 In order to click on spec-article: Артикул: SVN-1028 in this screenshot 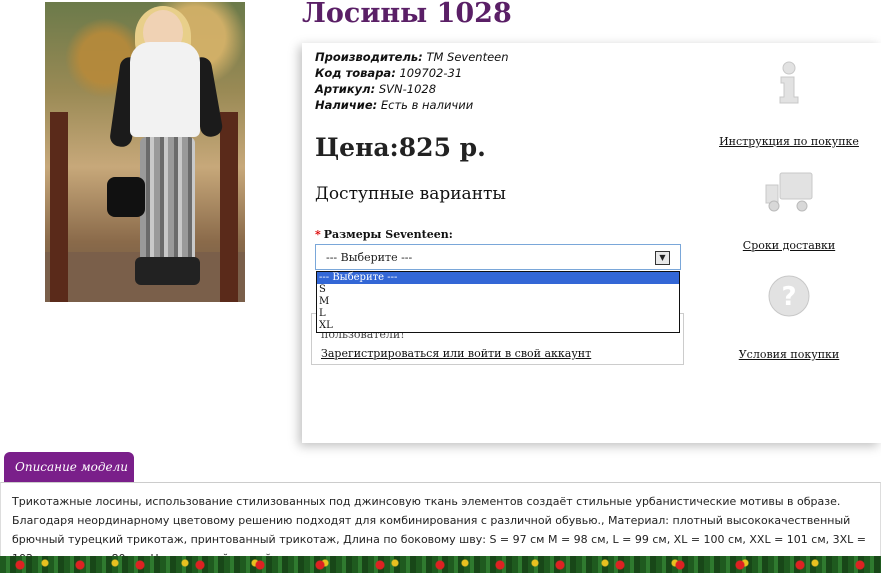, I will do `click(376, 89)`.